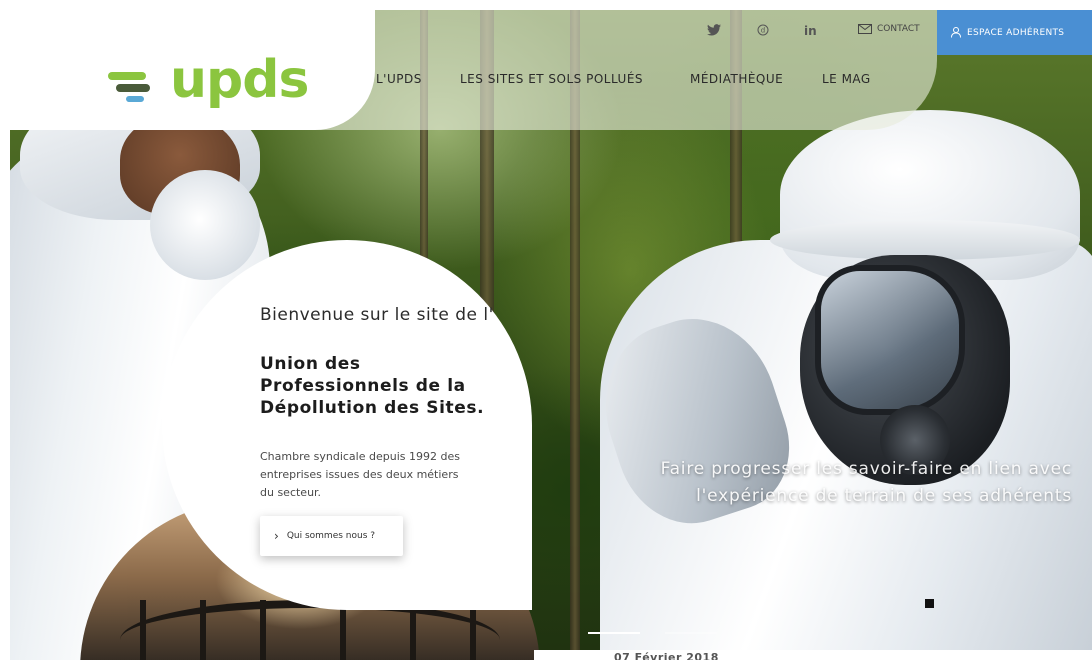 The image size is (1092, 660). What do you see at coordinates (5, 330) in the screenshot?
I see `page-left-margin` at bounding box center [5, 330].